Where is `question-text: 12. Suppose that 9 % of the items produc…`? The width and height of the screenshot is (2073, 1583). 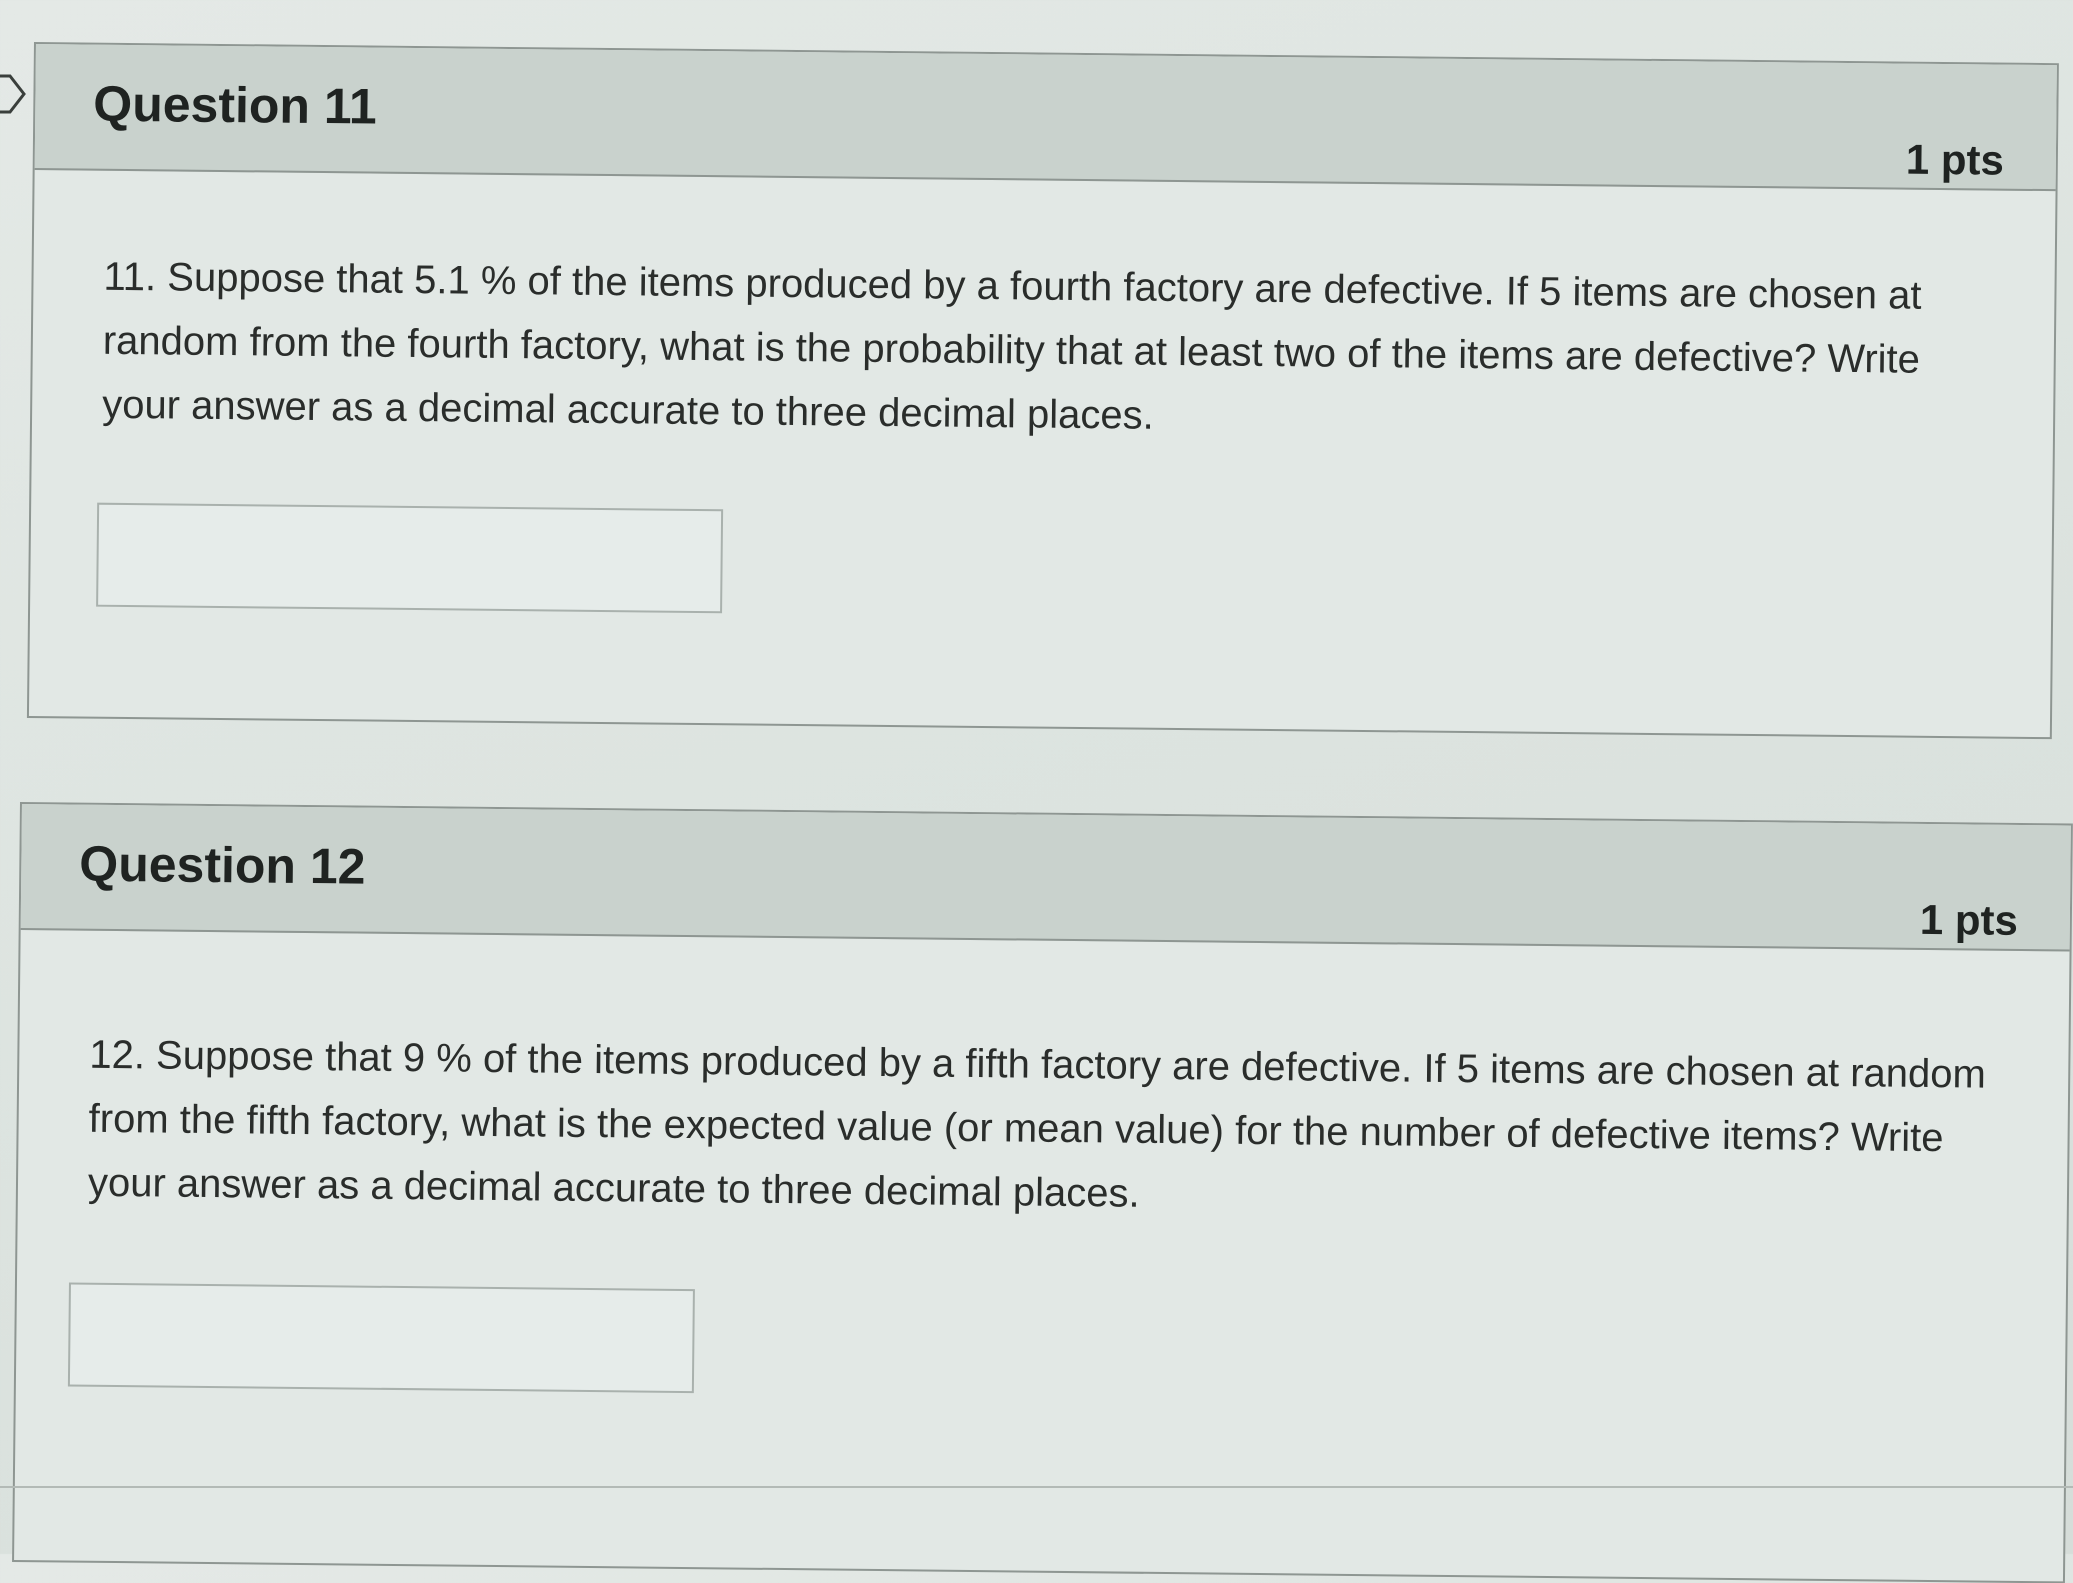 question-text: 12. Suppose that 9 % of the items produc… is located at coordinates (1037, 1124).